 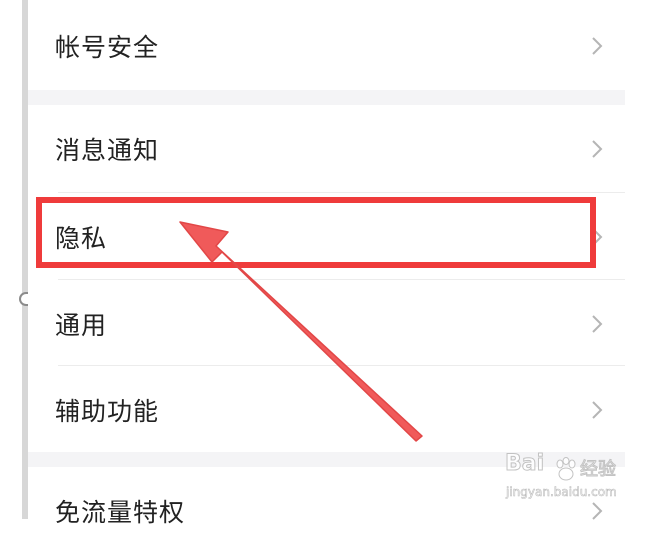 What do you see at coordinates (326, 46) in the screenshot?
I see `settings-item-account-security: 帐号安全` at bounding box center [326, 46].